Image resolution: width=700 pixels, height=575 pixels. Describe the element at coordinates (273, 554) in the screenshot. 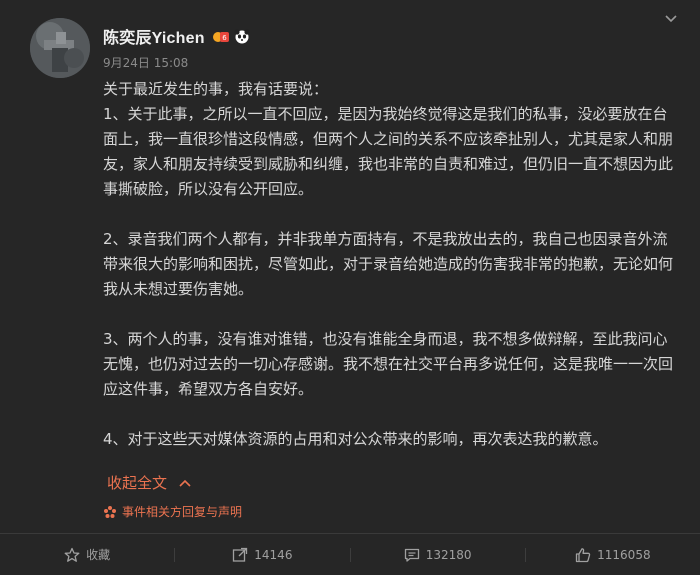

I see `repost-count: 14146` at that location.